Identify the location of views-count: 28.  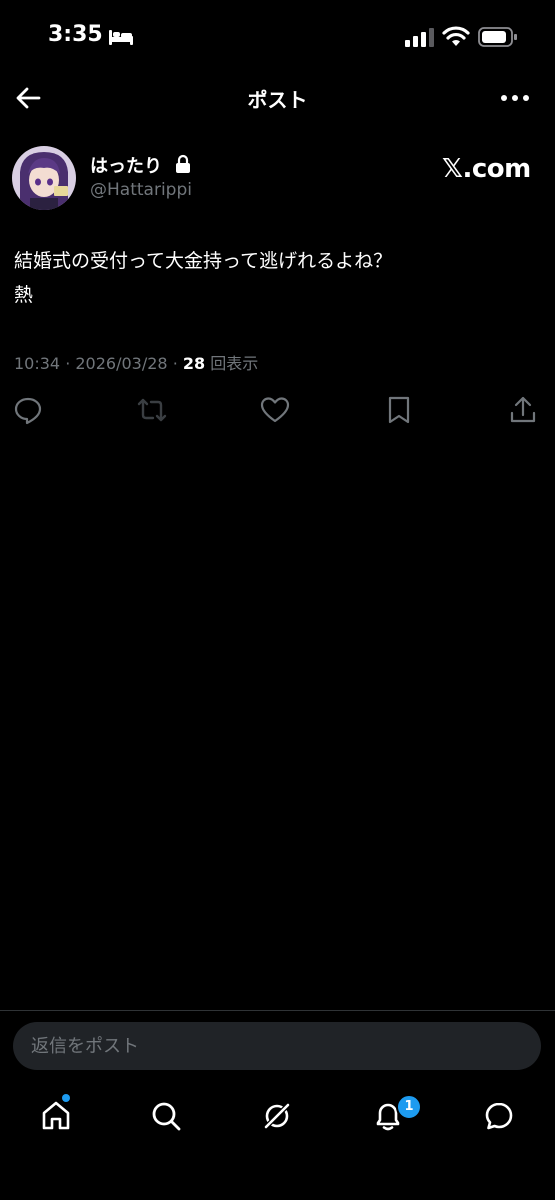
(194, 363).